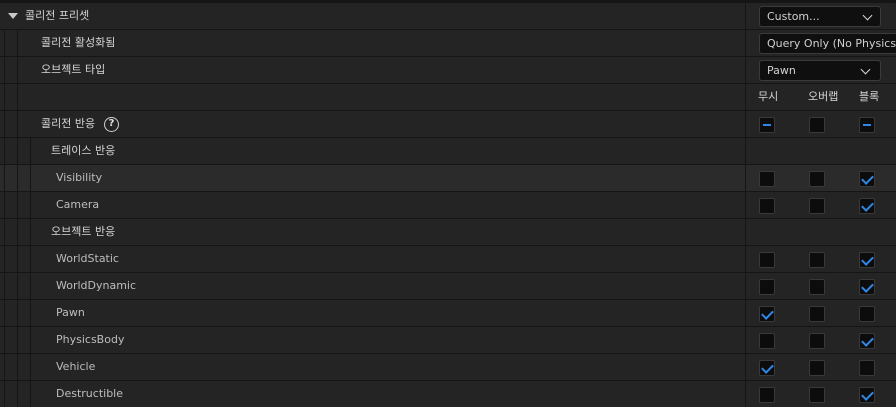  I want to click on collision-response-block-all-checkbox, so click(867, 125).